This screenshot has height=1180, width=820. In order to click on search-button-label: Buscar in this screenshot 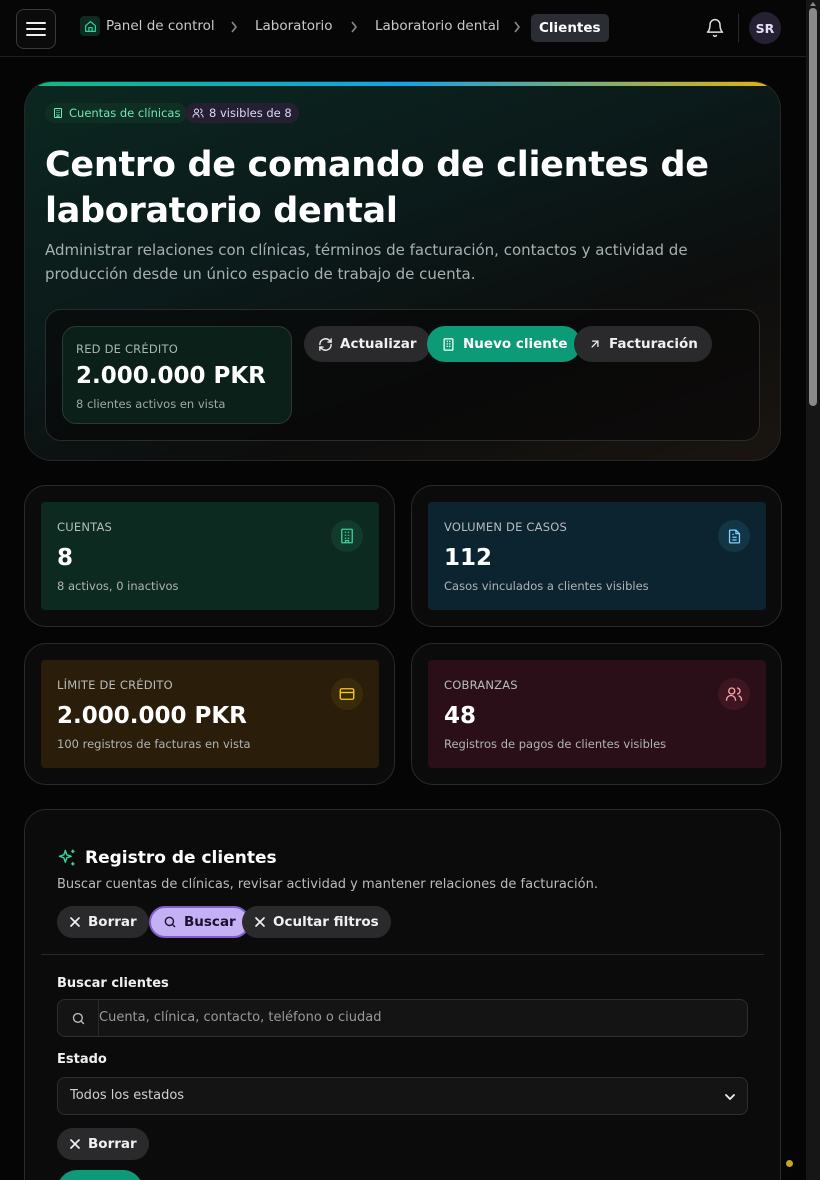, I will do `click(210, 922)`.